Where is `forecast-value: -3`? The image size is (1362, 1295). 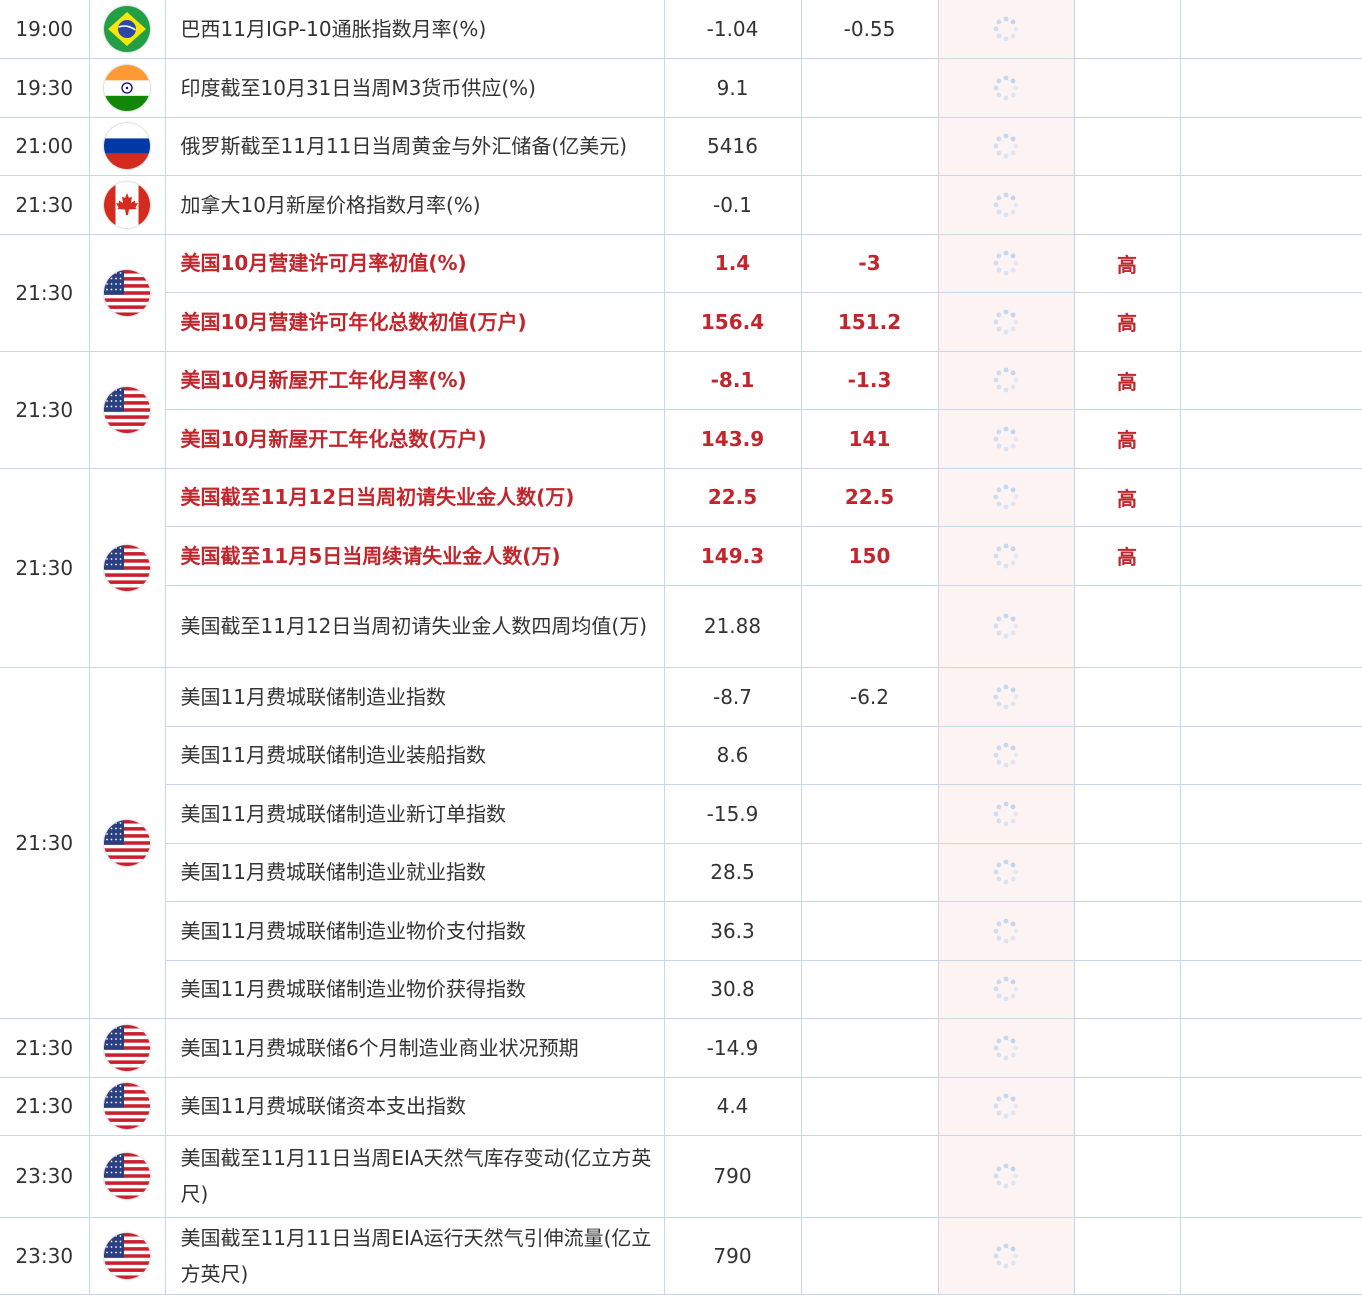 forecast-value: -3 is located at coordinates (870, 263).